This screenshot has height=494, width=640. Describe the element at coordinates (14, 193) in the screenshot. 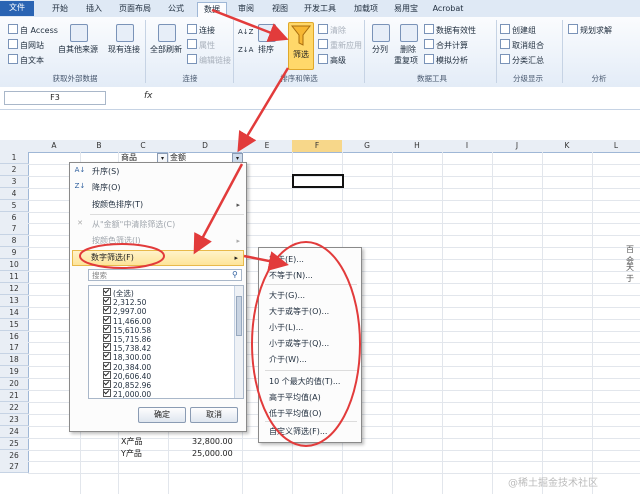

I see `row-header: 4` at that location.